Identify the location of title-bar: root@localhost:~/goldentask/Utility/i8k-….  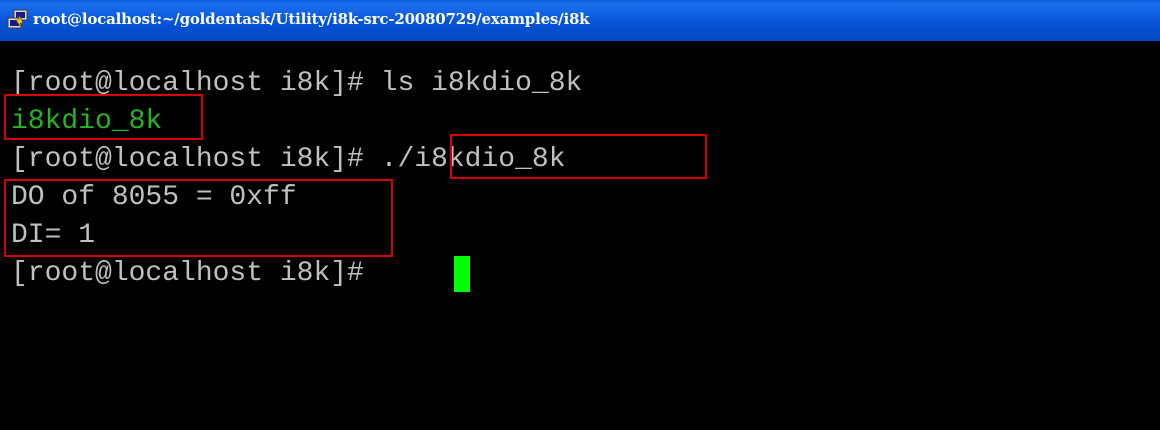
(580, 20).